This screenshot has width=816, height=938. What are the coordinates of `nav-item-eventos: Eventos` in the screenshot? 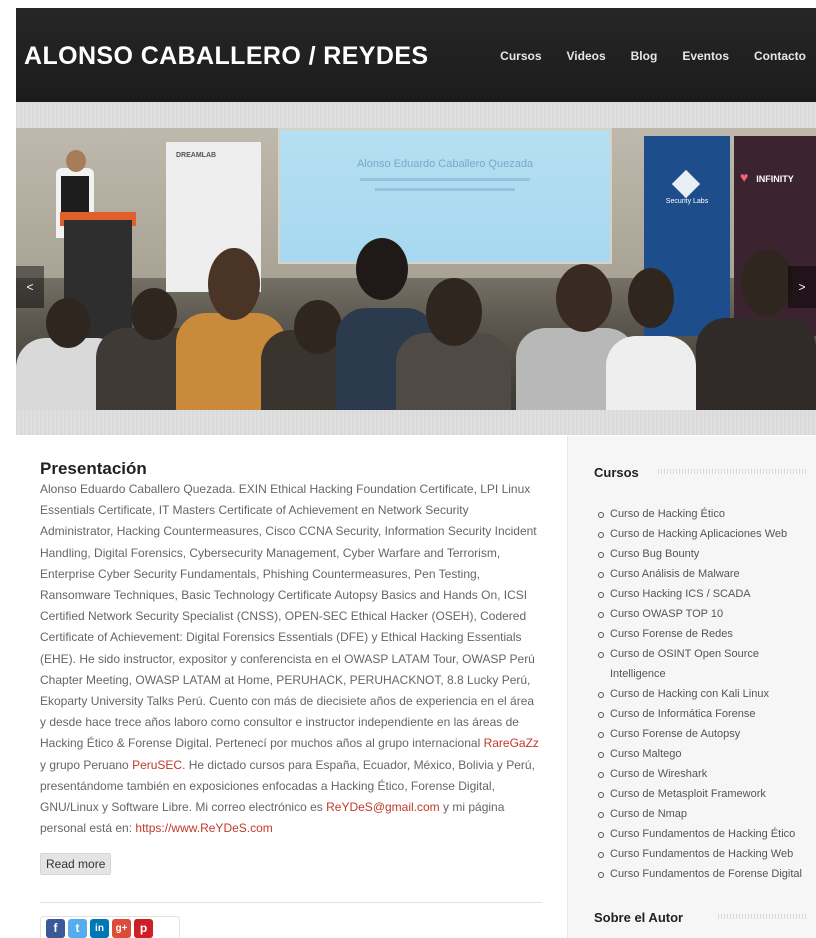 It's located at (705, 56).